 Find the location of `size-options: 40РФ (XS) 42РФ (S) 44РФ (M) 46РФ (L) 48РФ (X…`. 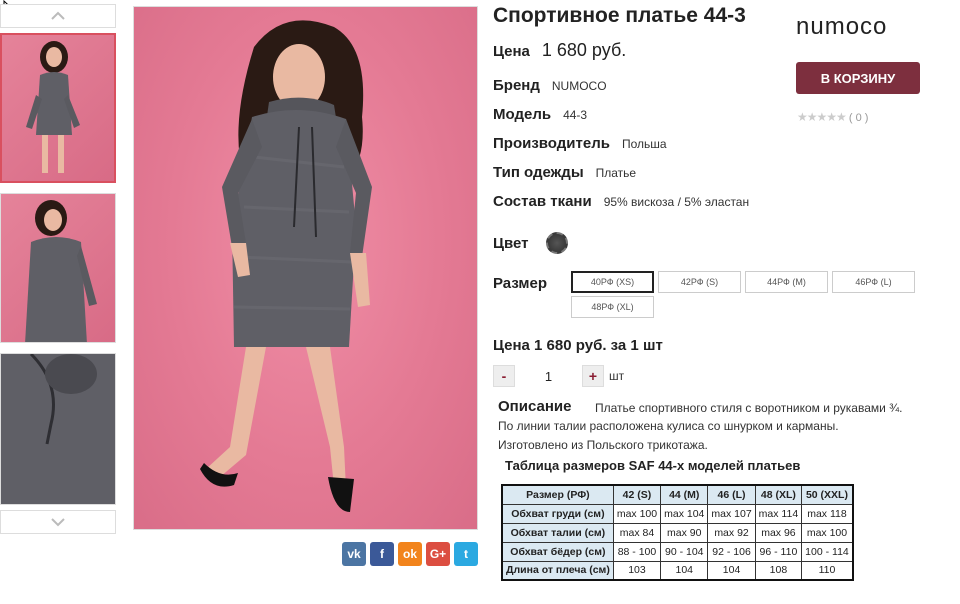

size-options: 40РФ (XS) 42РФ (S) 44РФ (M) 46РФ (L) 48РФ (X… is located at coordinates (746, 294).